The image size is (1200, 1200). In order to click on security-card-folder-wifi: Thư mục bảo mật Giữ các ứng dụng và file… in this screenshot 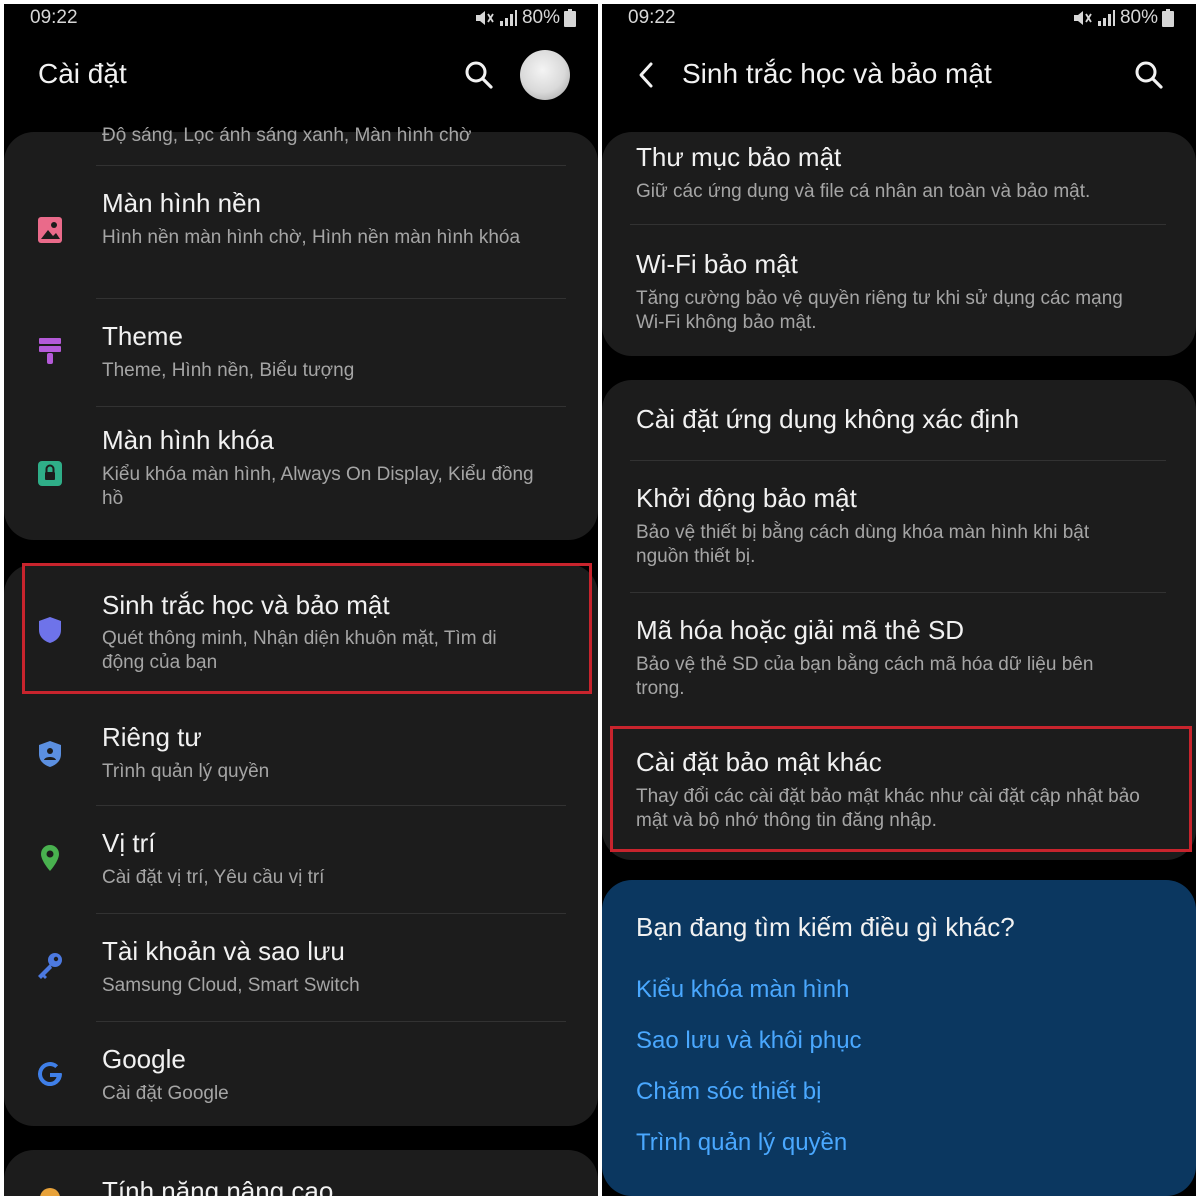, I will do `click(899, 244)`.